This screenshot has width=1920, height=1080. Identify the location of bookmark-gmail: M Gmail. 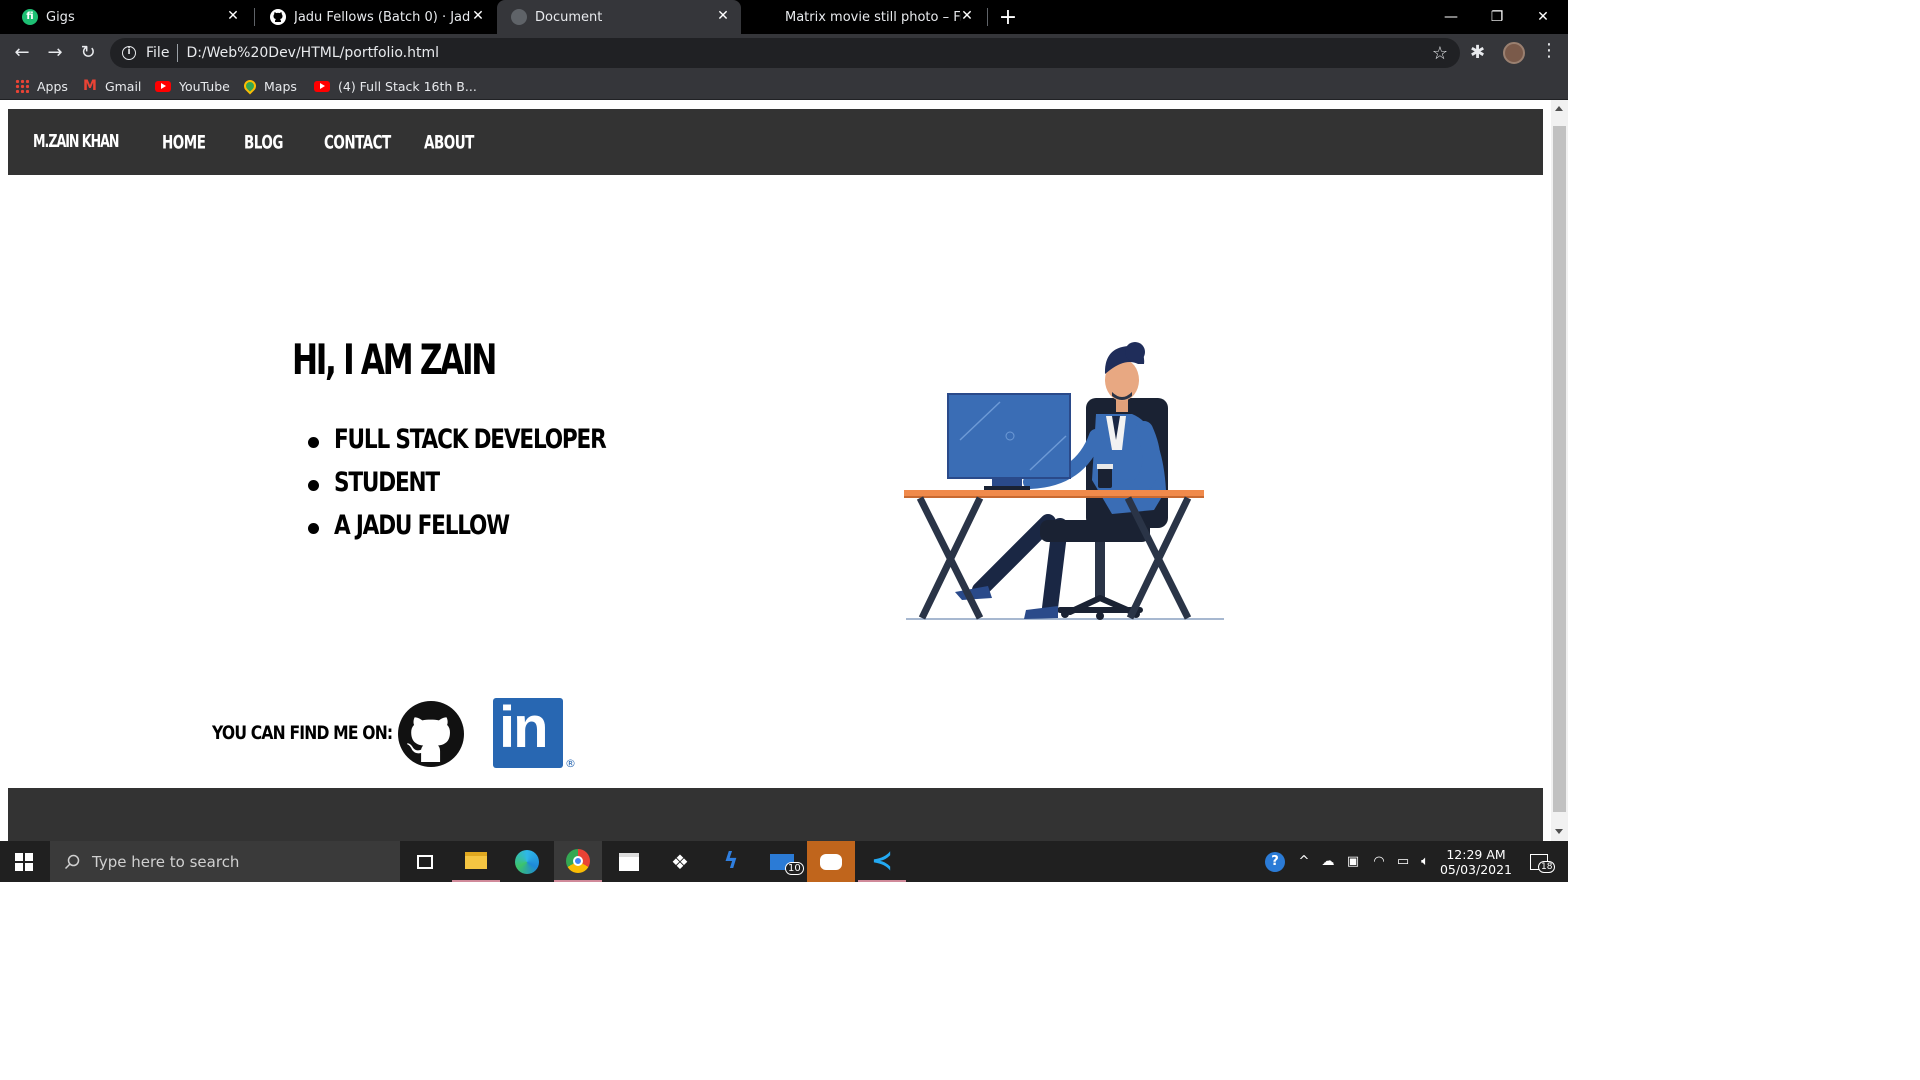
(112, 86).